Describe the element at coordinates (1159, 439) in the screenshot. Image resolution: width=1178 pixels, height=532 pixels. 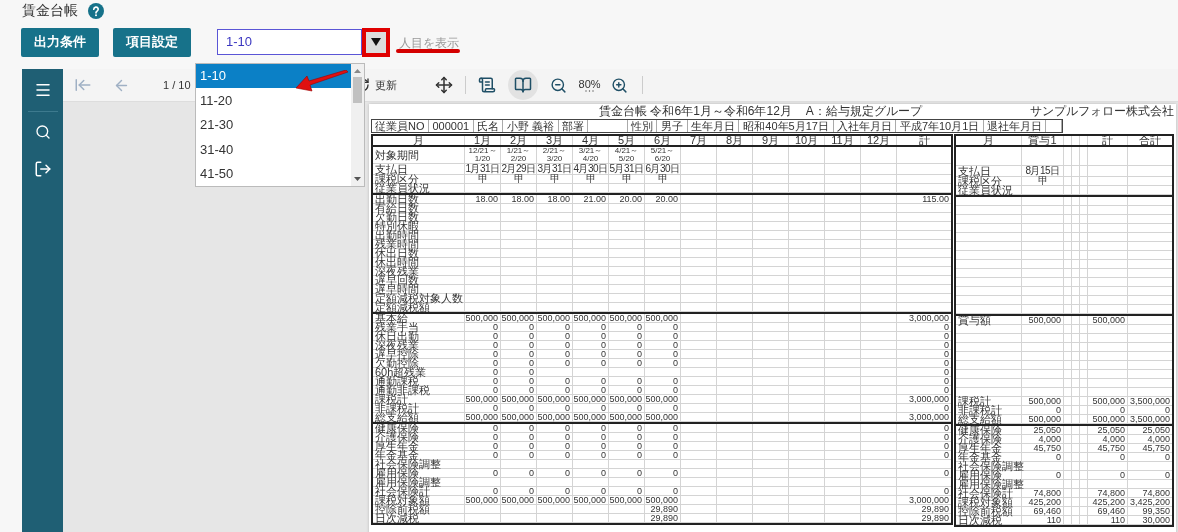
I see `table-cell-text: 4,000` at that location.